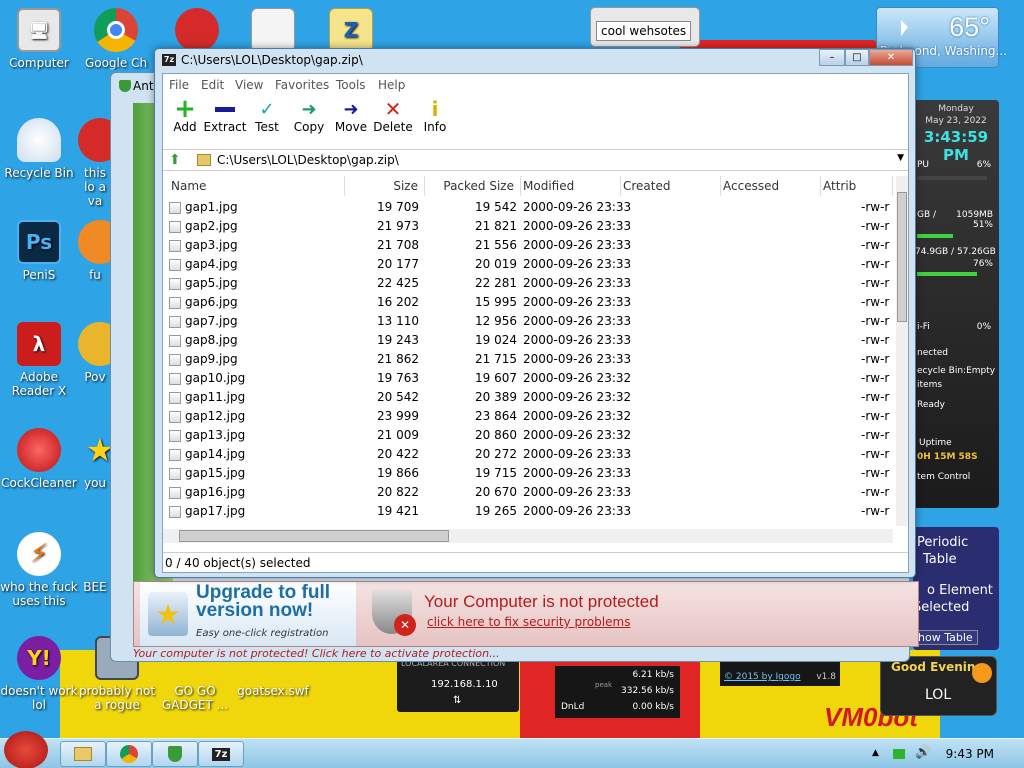 This screenshot has height=768, width=1024. Describe the element at coordinates (902, 351) in the screenshot. I see `vertical-scrollbar` at that location.